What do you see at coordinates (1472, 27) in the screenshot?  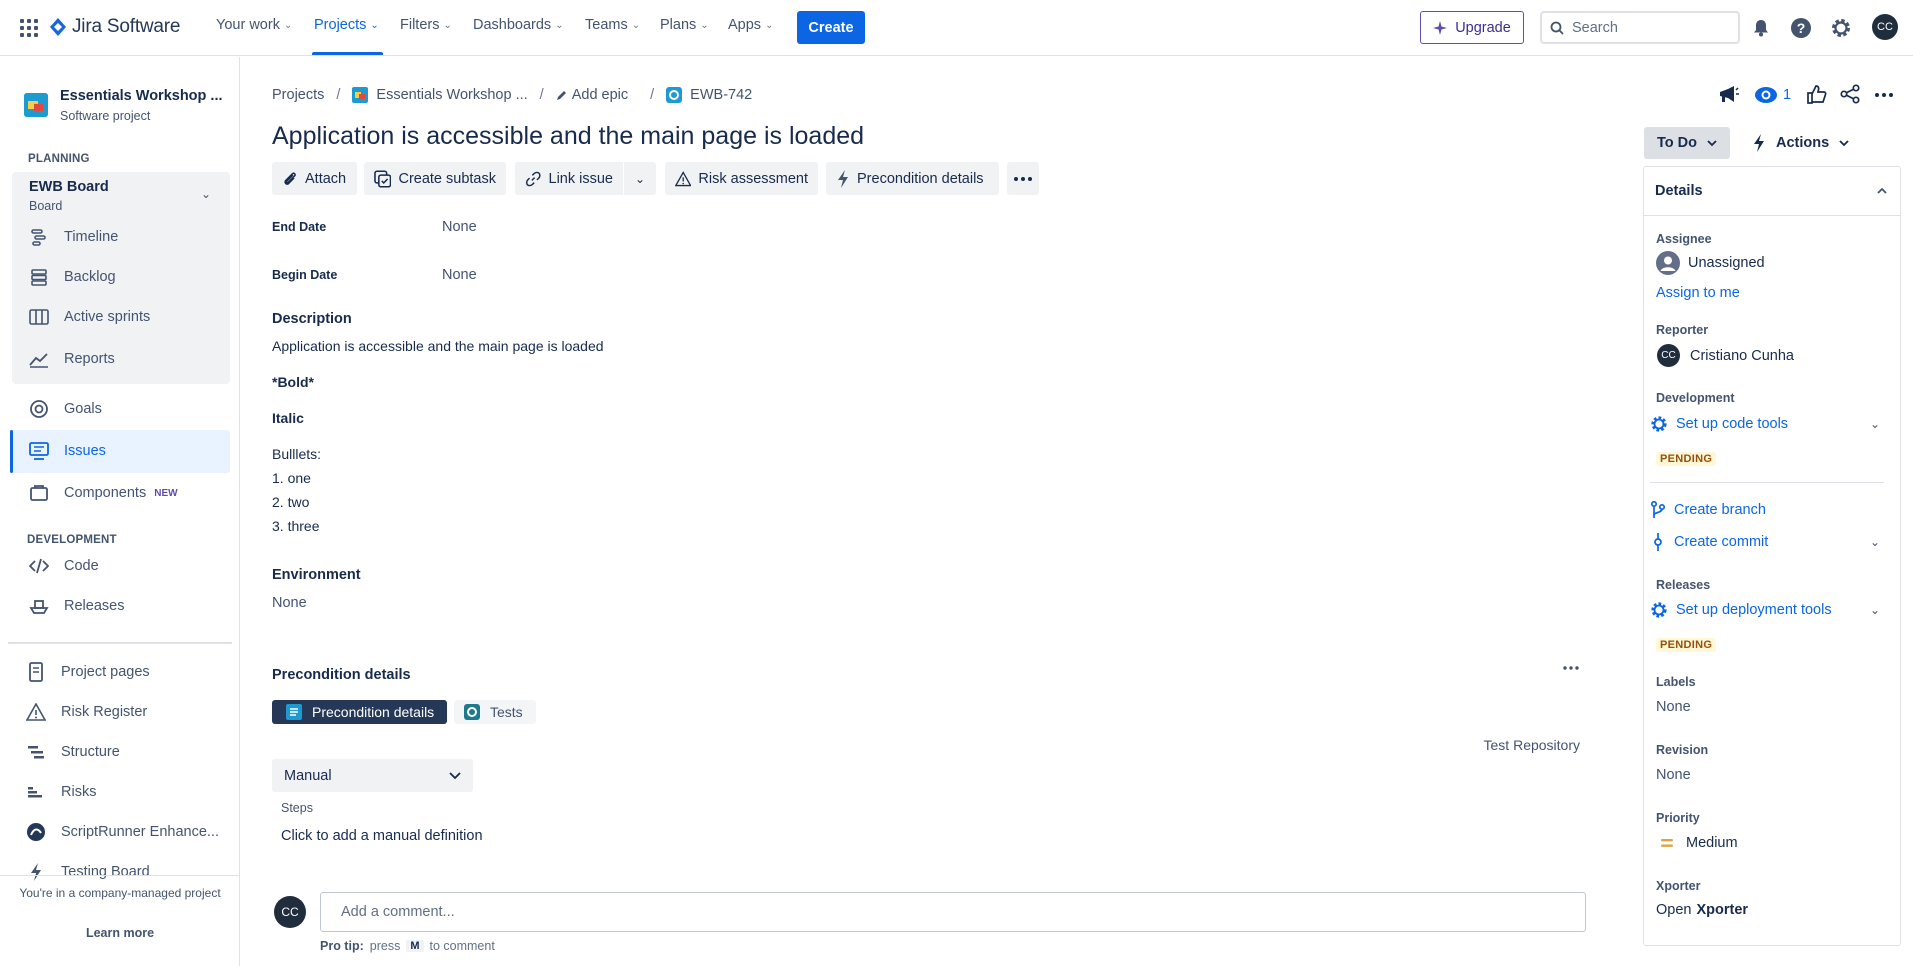 I see `upgrade-button: Upgrade` at bounding box center [1472, 27].